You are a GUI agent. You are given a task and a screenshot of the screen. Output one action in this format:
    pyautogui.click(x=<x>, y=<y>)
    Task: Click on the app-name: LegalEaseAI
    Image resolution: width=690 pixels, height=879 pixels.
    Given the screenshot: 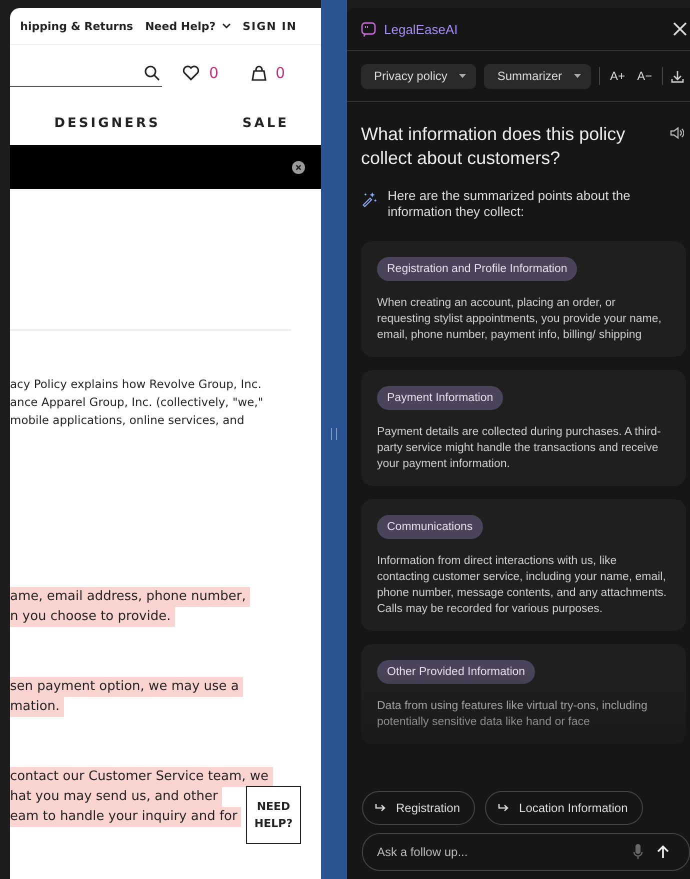 What is the action you would take?
    pyautogui.click(x=421, y=29)
    